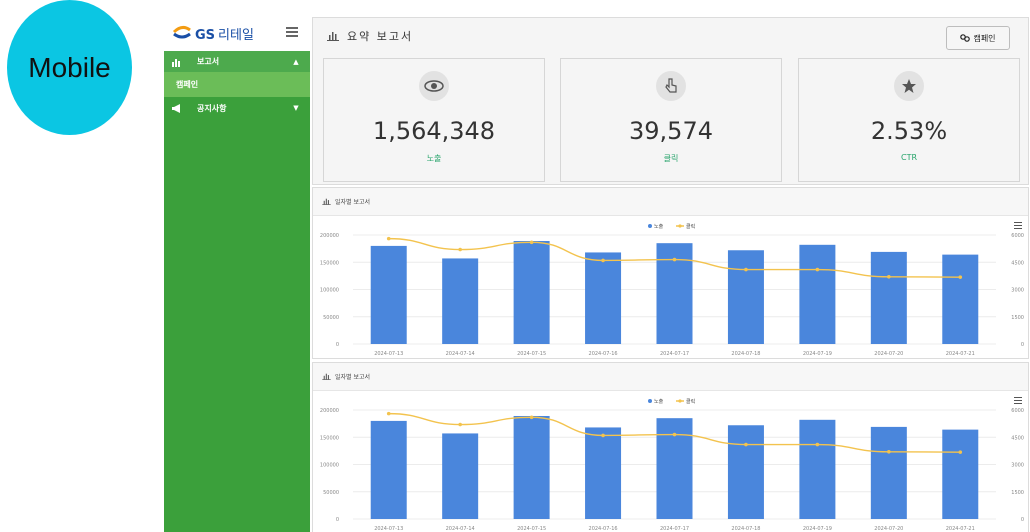 Image resolution: width=1030 pixels, height=532 pixels. What do you see at coordinates (909, 131) in the screenshot?
I see `stat-value: 2.53%` at bounding box center [909, 131].